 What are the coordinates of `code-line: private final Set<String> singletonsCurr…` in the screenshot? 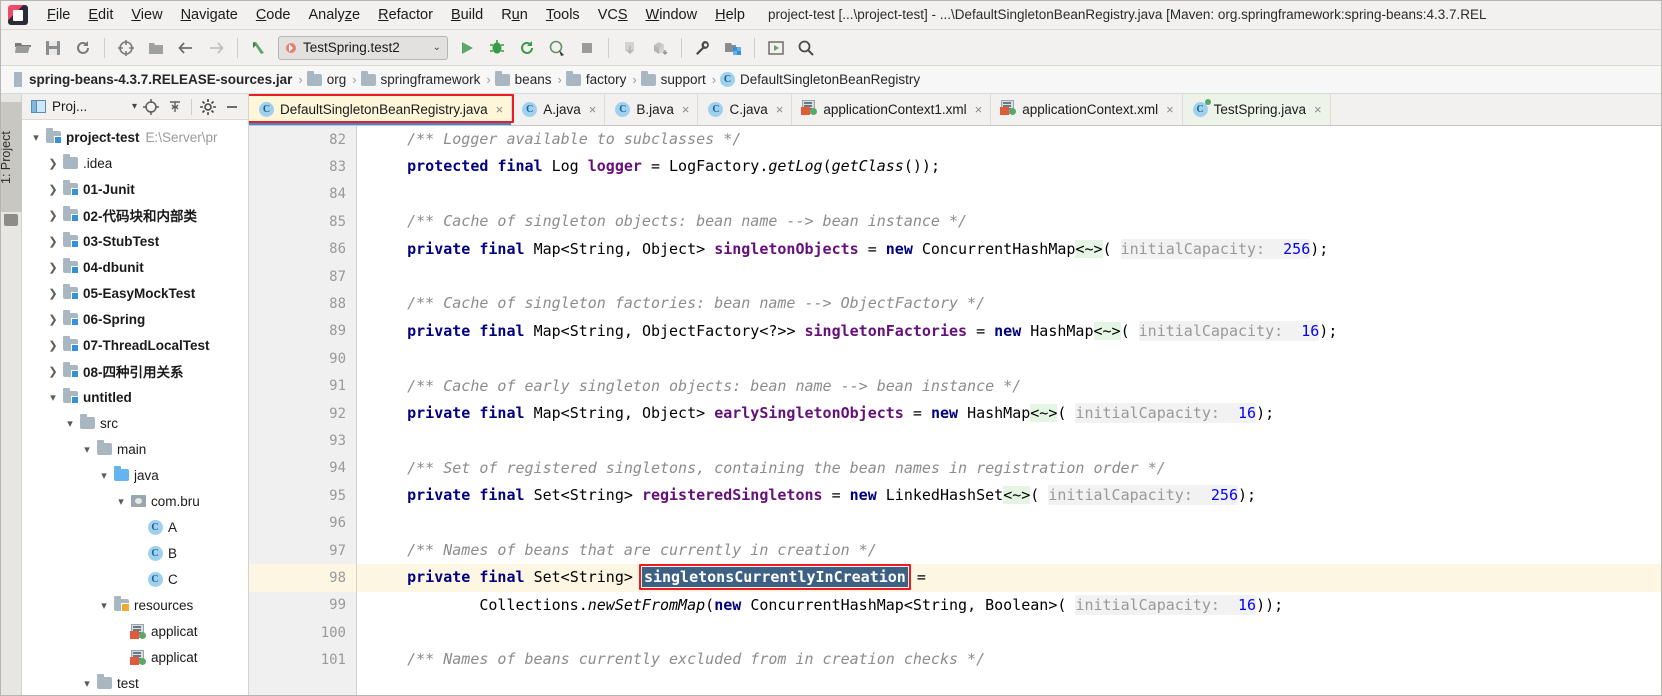 It's located at (1009, 578).